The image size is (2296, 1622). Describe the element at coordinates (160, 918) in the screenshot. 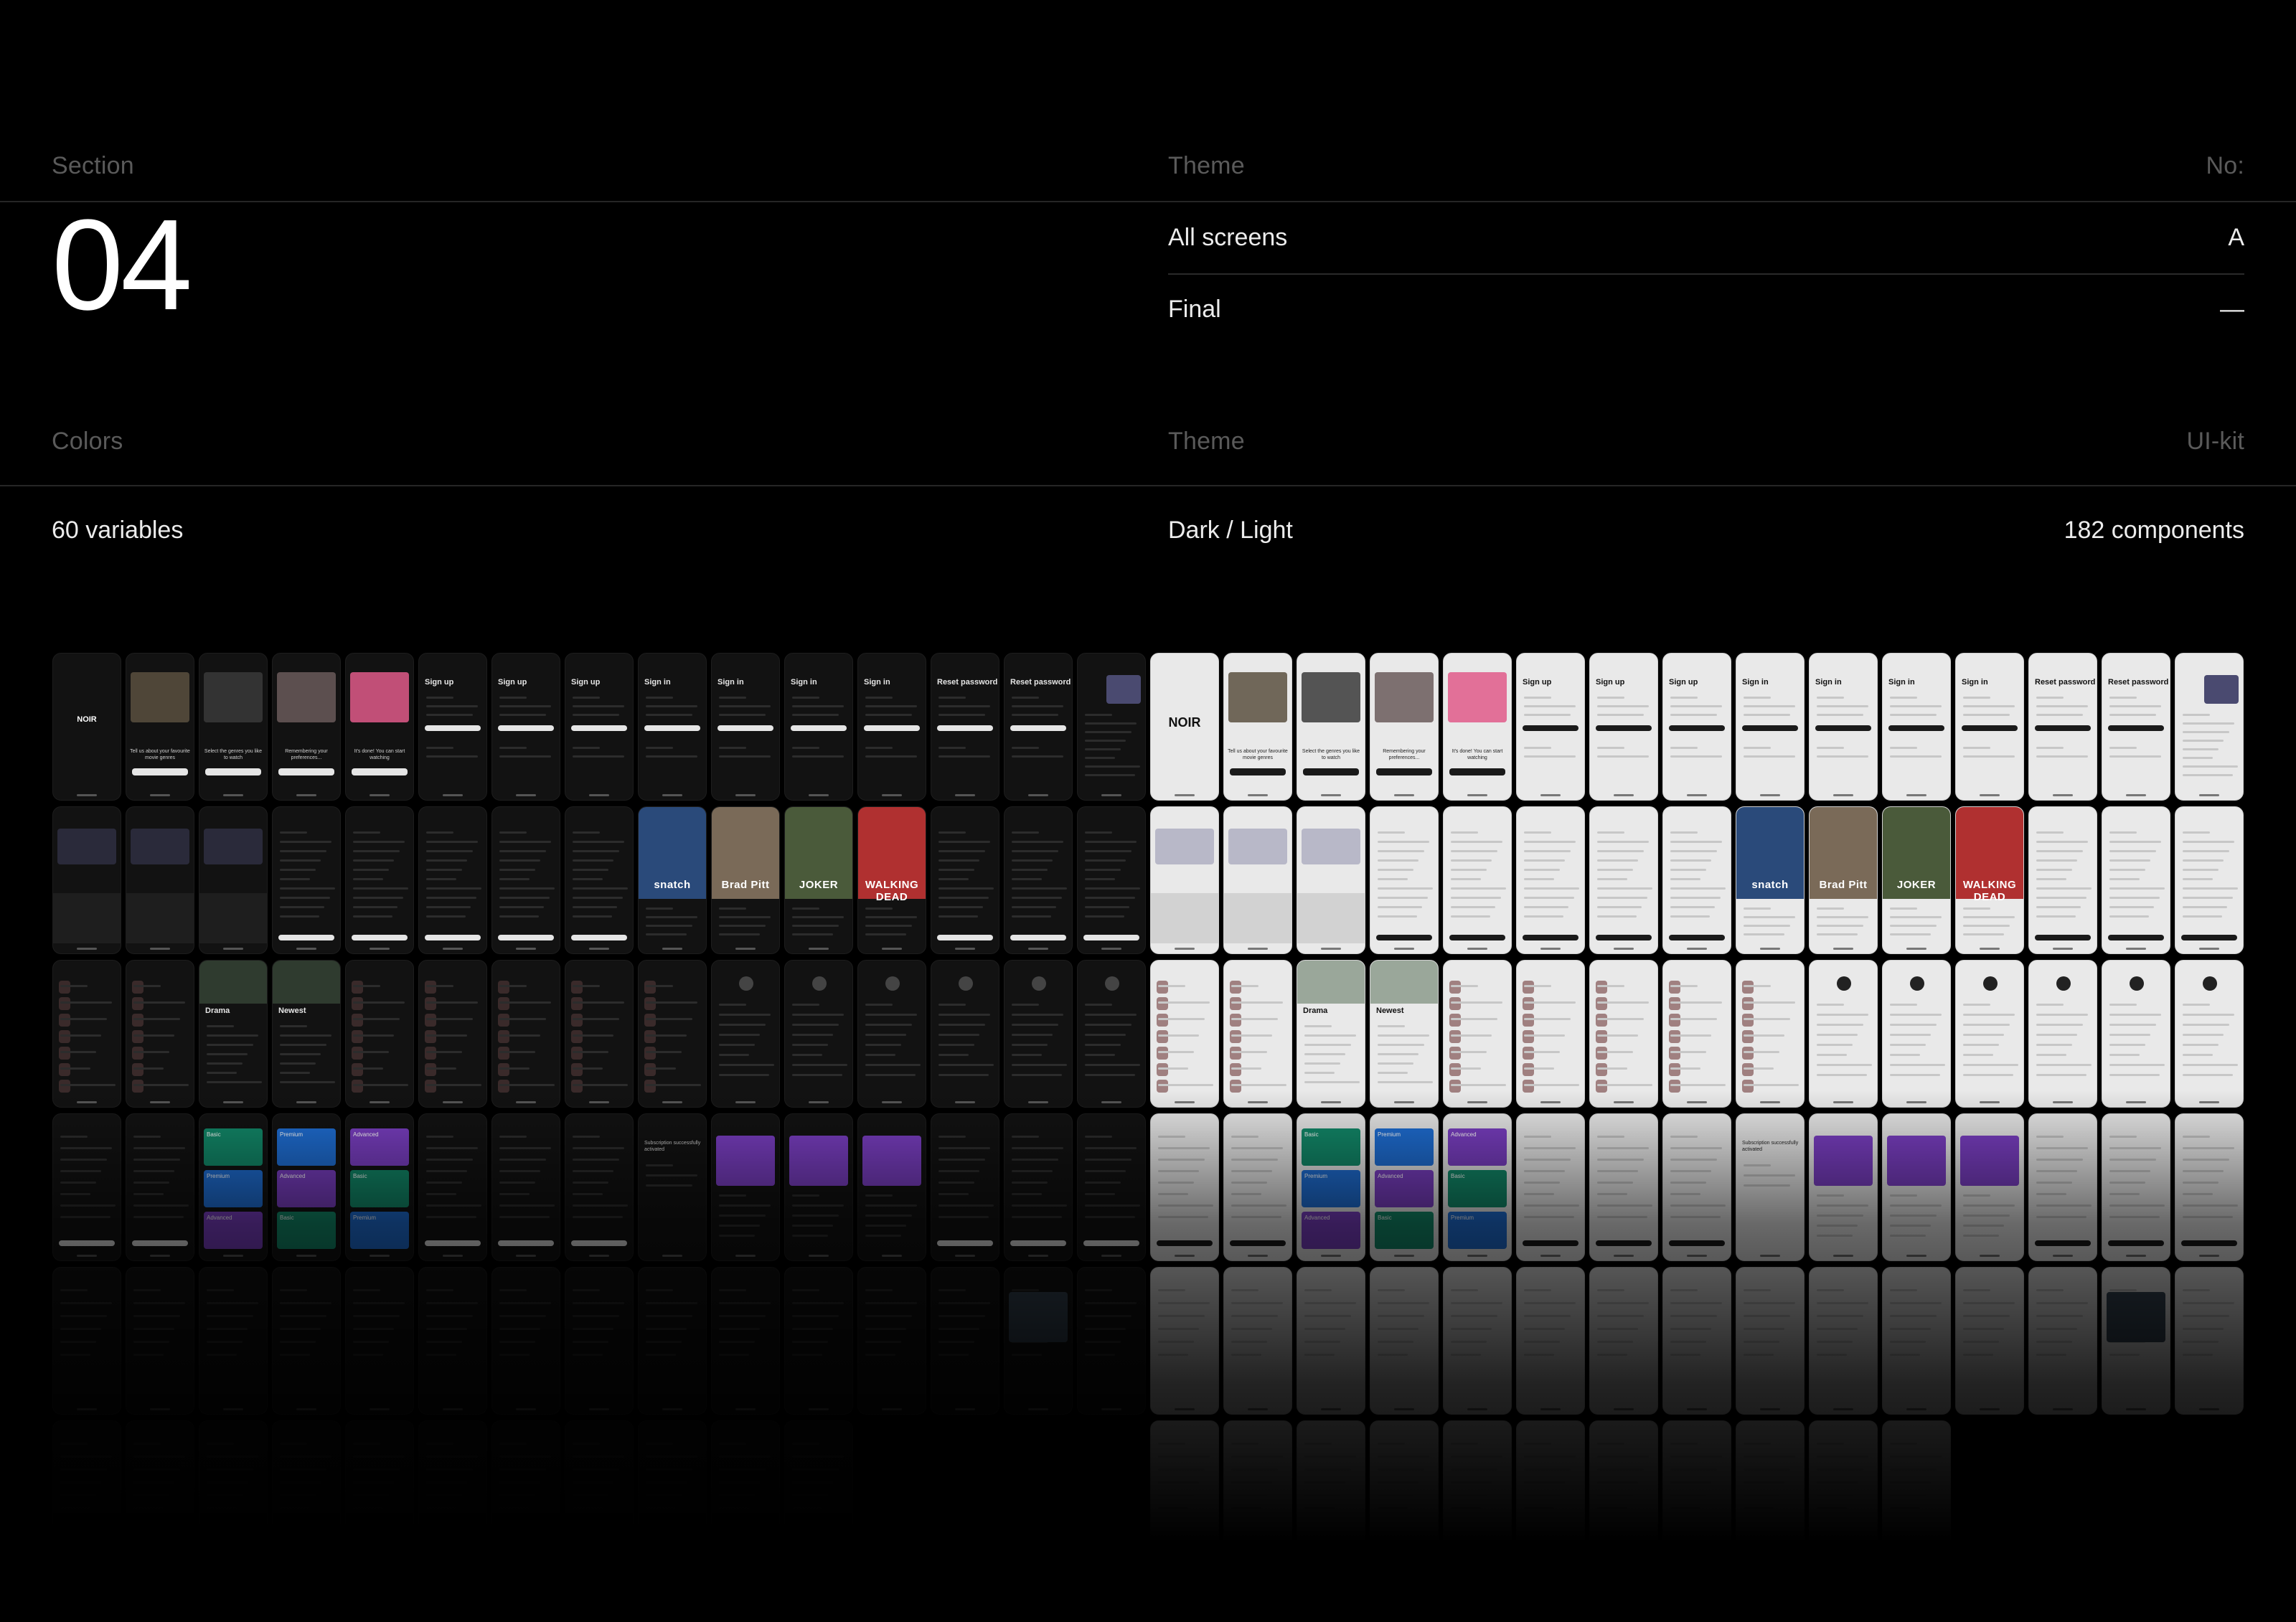

I see `keyboard` at that location.